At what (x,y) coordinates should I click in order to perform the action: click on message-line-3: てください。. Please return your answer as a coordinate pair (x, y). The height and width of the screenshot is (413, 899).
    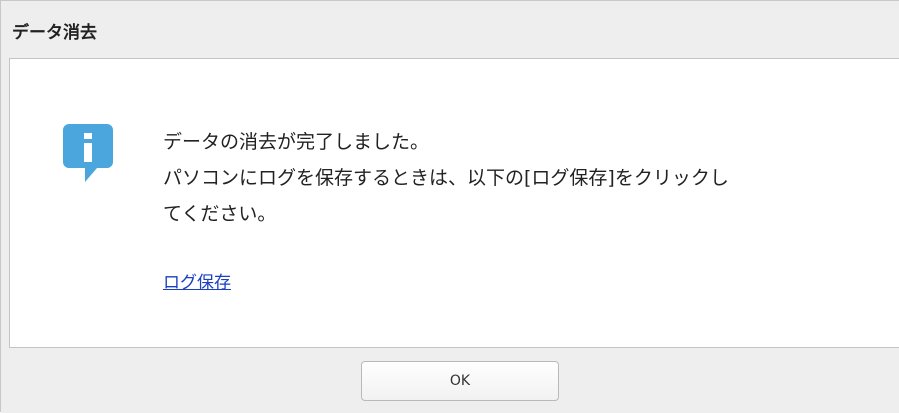
    Looking at the image, I should click on (220, 214).